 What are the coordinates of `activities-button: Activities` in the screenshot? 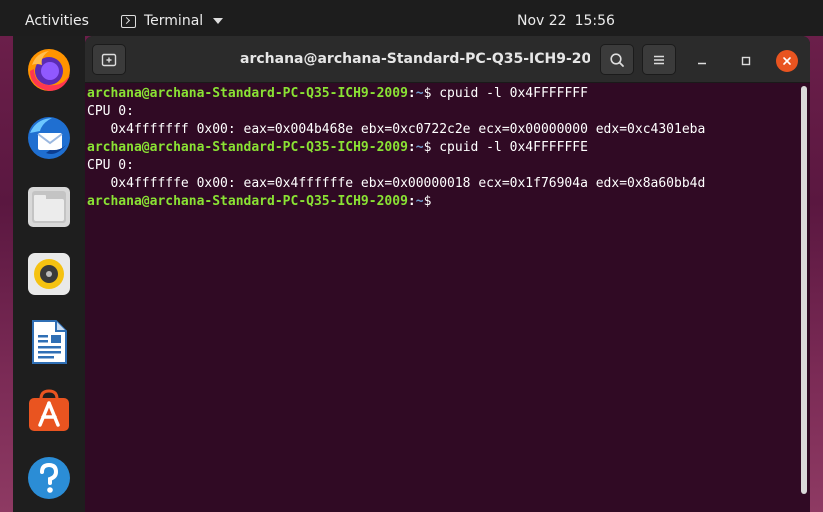 It's located at (57, 21).